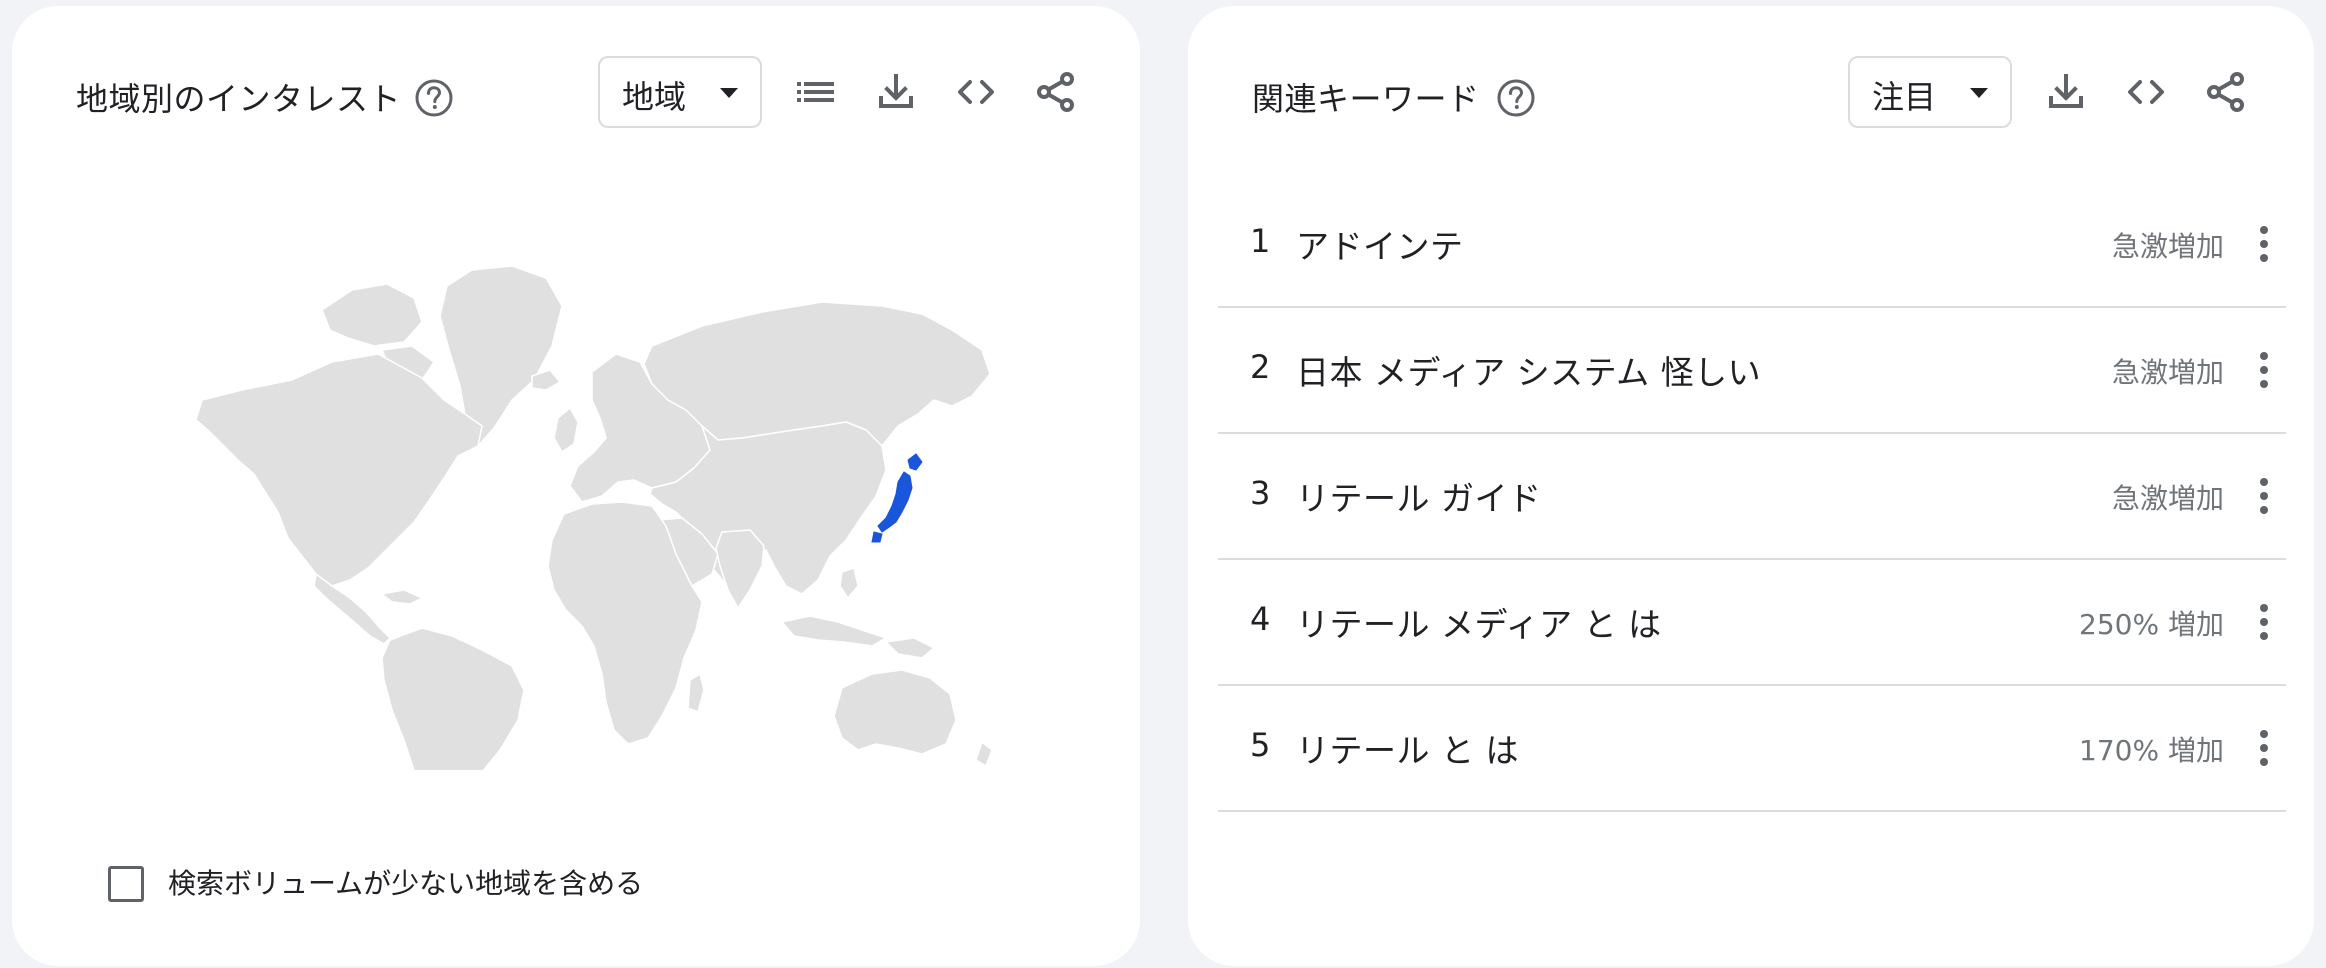 The image size is (2326, 968). Describe the element at coordinates (1528, 370) in the screenshot. I see `item-term: 日本 メディア システム 怪しい` at that location.